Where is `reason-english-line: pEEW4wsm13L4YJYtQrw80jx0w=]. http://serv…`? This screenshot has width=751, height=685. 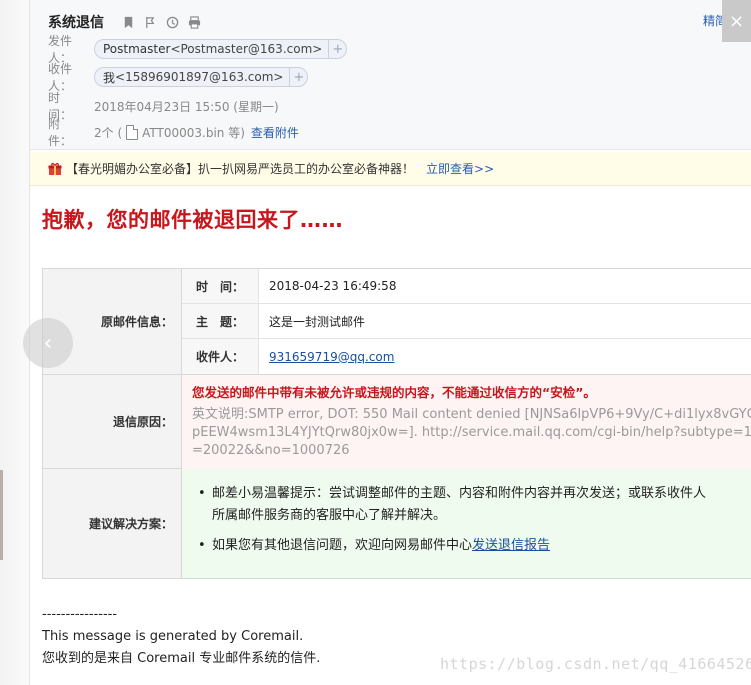
reason-english-line: pEEW4wsm13L4YJYtQrw80jx0w=]. http://serv… is located at coordinates (471, 432).